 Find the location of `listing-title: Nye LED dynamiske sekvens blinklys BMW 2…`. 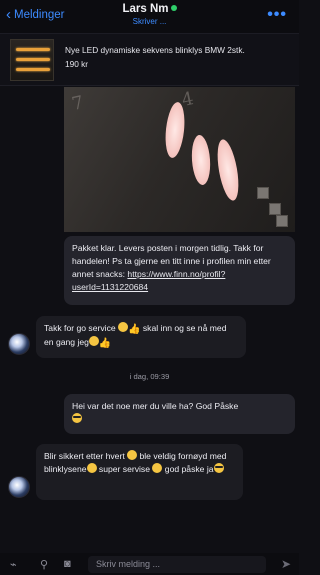

listing-title: Nye LED dynamiske sekvens blinklys BMW 2… is located at coordinates (155, 50).